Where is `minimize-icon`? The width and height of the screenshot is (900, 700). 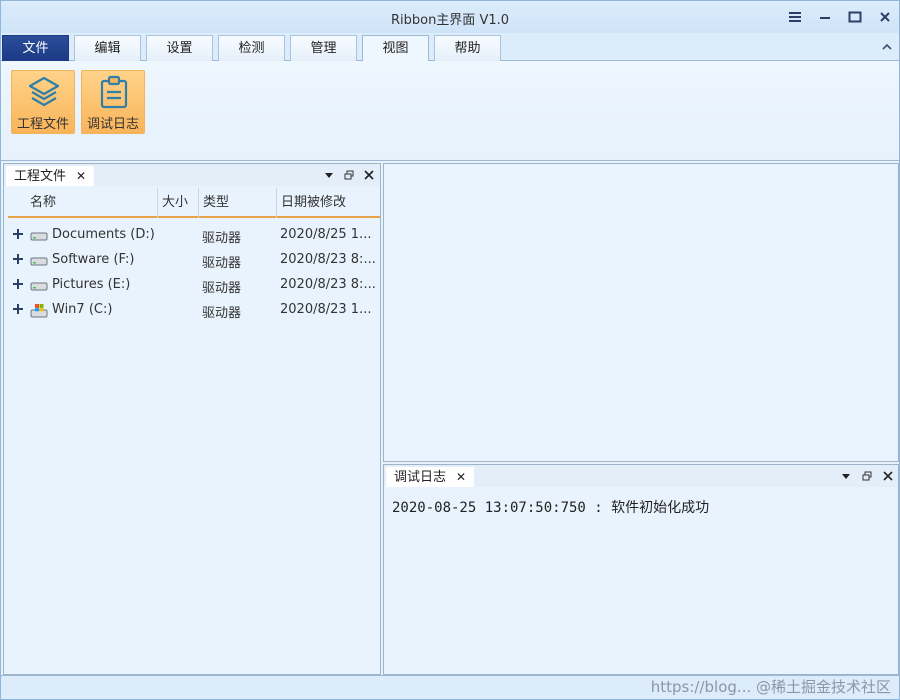 minimize-icon is located at coordinates (825, 18).